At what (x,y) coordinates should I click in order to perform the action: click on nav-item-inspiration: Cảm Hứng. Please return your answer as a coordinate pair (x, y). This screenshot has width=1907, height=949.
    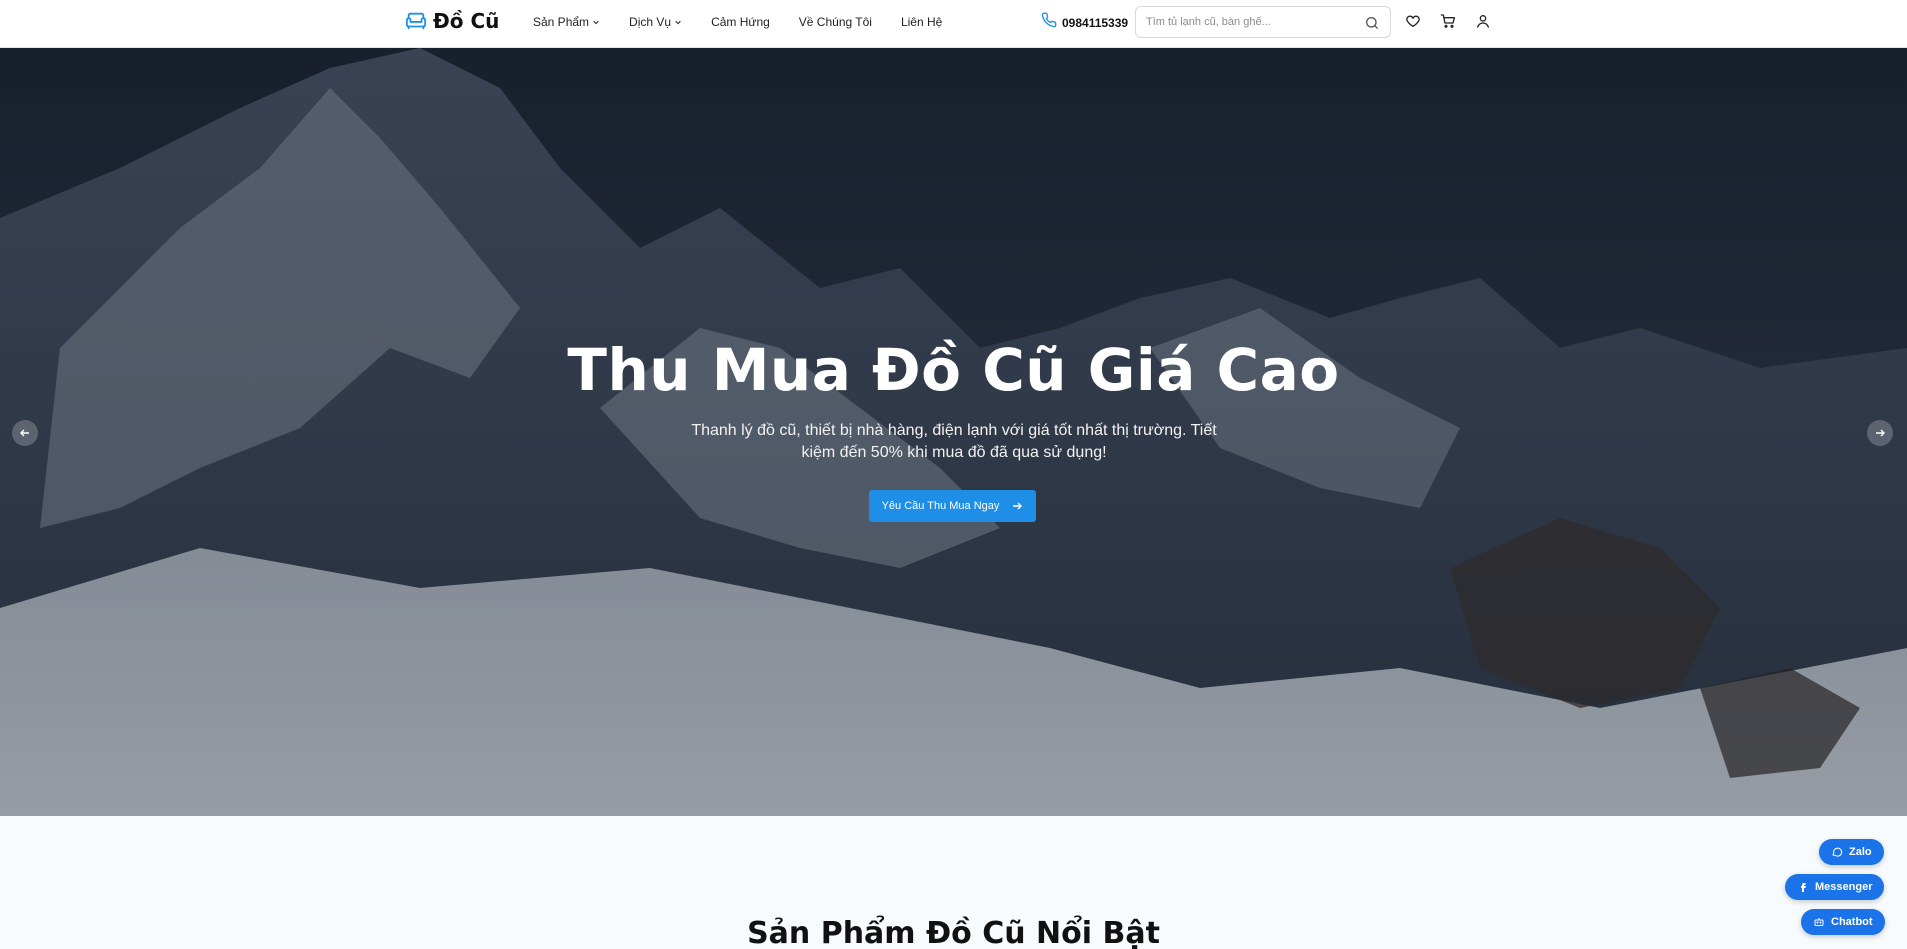
    Looking at the image, I should click on (740, 22).